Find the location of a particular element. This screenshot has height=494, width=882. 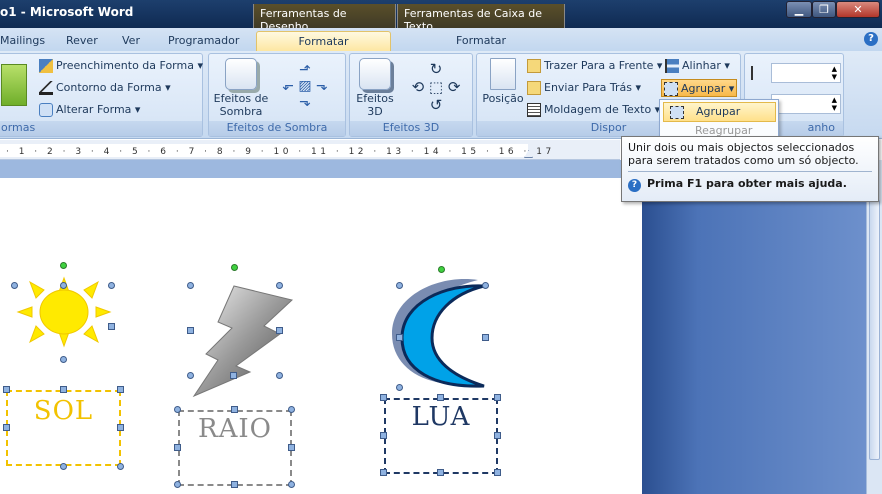

outline-label: Contorno da Forma is located at coordinates (109, 87).